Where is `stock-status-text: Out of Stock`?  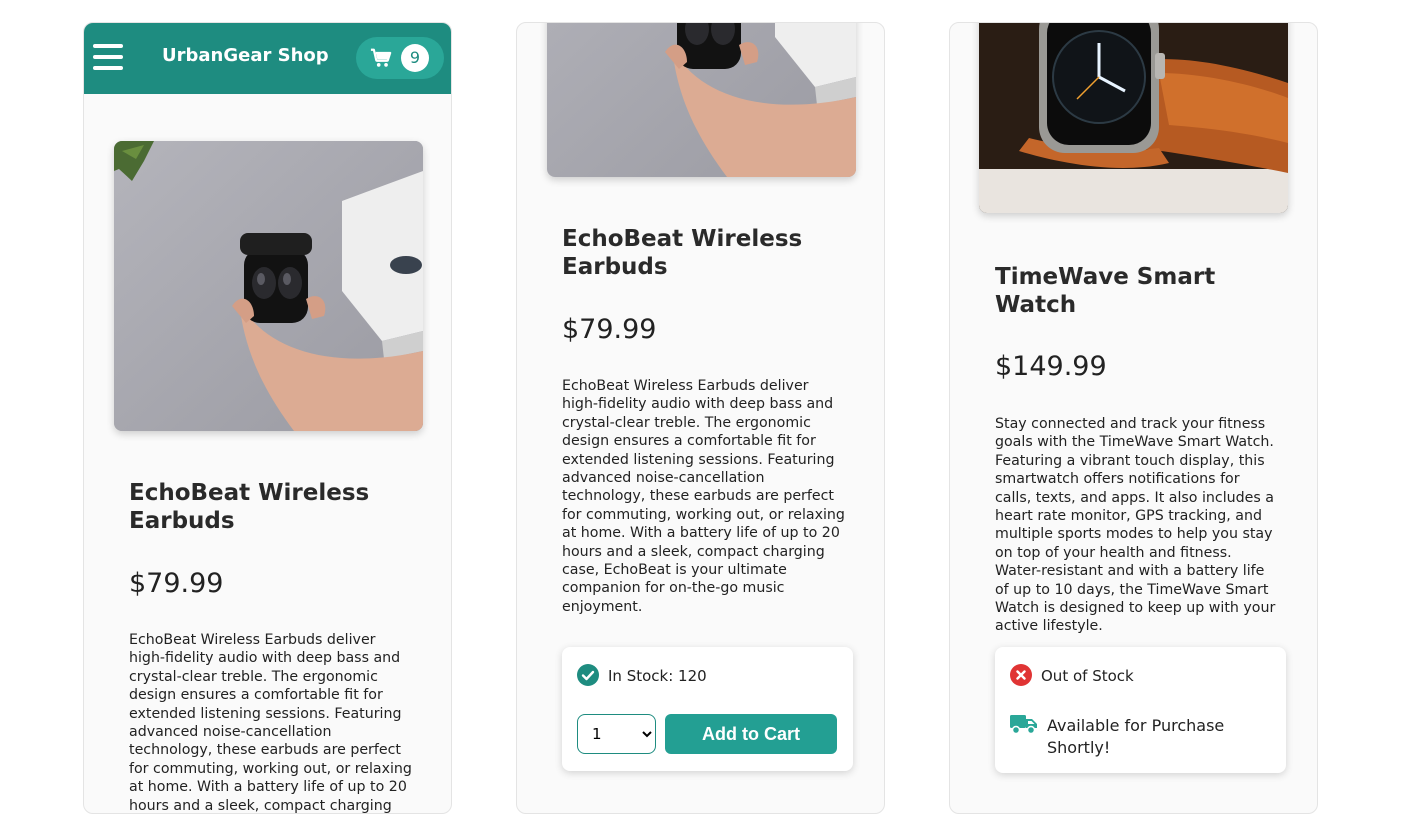 stock-status-text: Out of Stock is located at coordinates (1087, 676).